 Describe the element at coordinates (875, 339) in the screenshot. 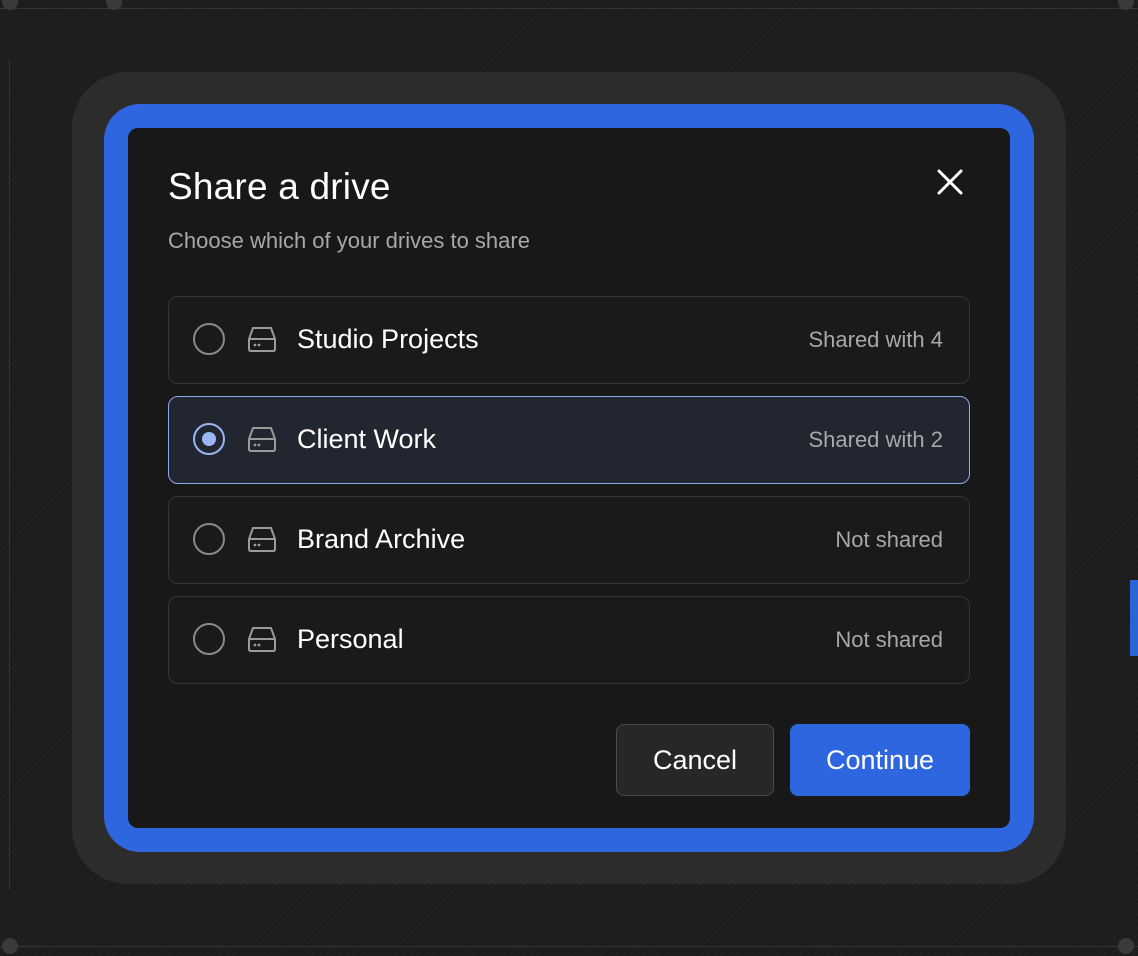

I see `drive-share-status: Shared with 4` at that location.